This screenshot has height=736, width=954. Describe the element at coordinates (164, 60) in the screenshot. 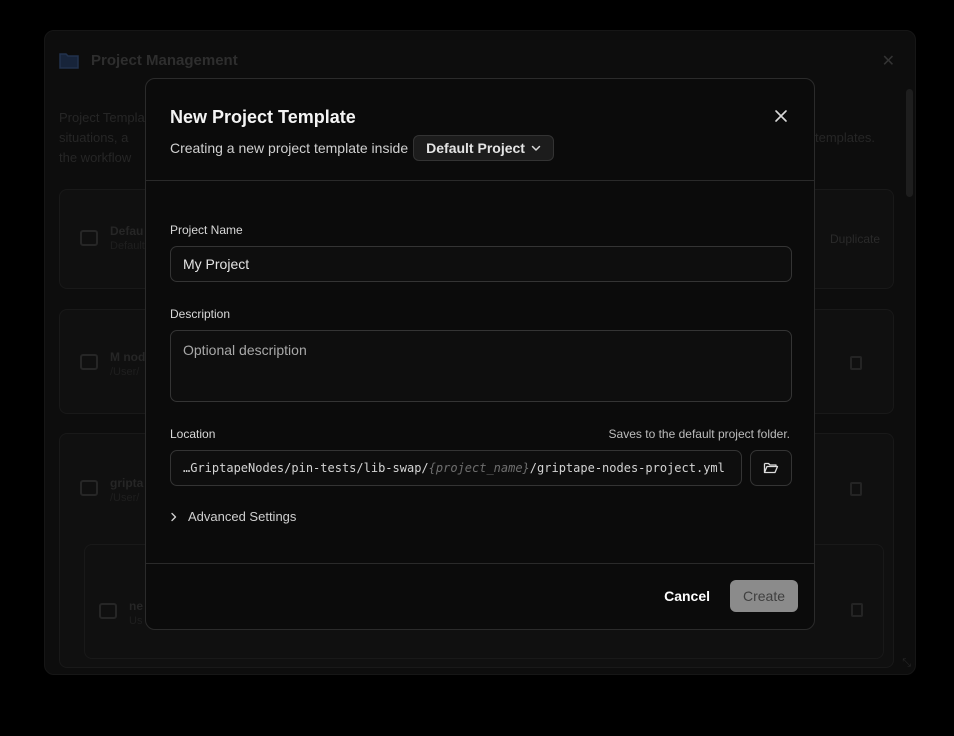

I see `background-title: Project Management` at that location.